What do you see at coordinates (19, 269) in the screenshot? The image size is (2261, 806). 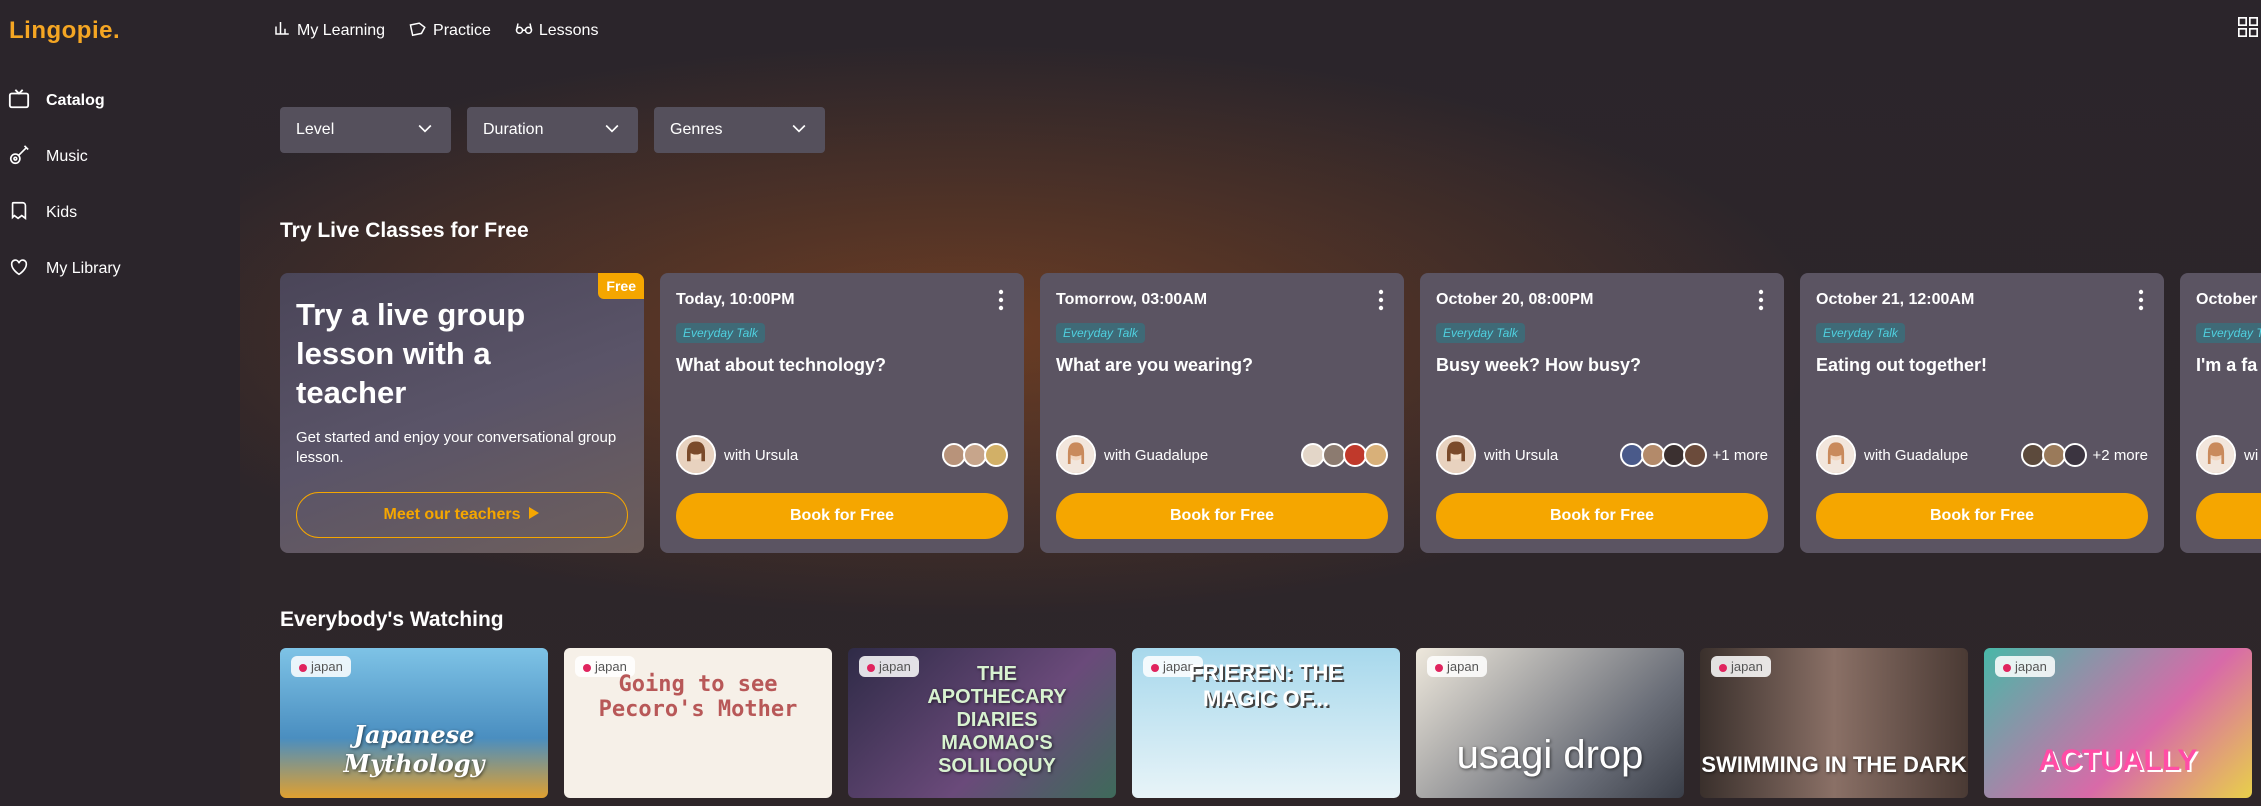 I see `heart-icon` at bounding box center [19, 269].